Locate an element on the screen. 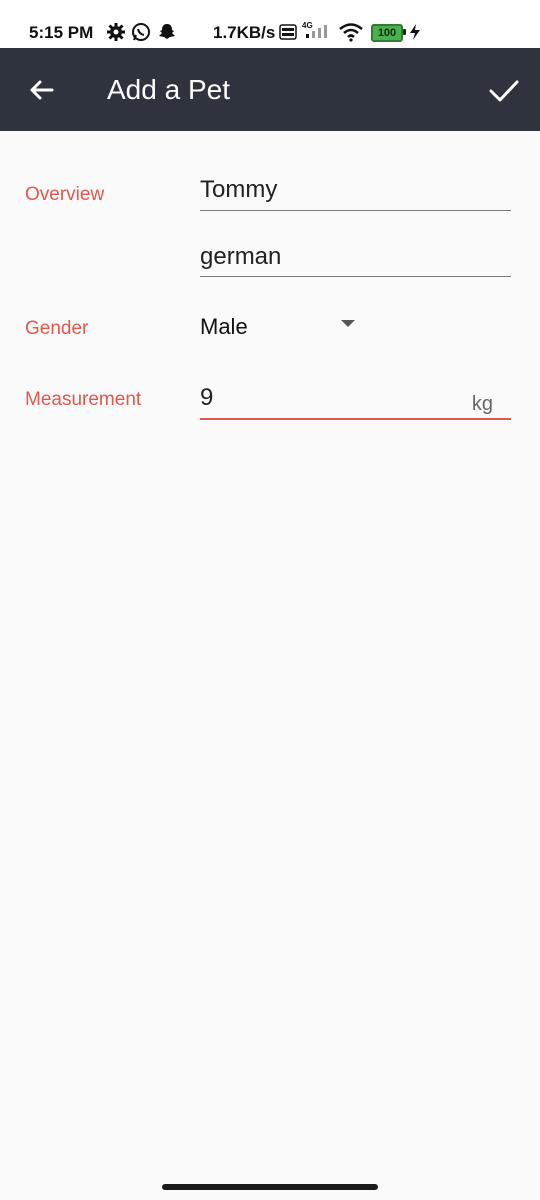 This screenshot has height=1200, width=540. battery-tip is located at coordinates (404, 32).